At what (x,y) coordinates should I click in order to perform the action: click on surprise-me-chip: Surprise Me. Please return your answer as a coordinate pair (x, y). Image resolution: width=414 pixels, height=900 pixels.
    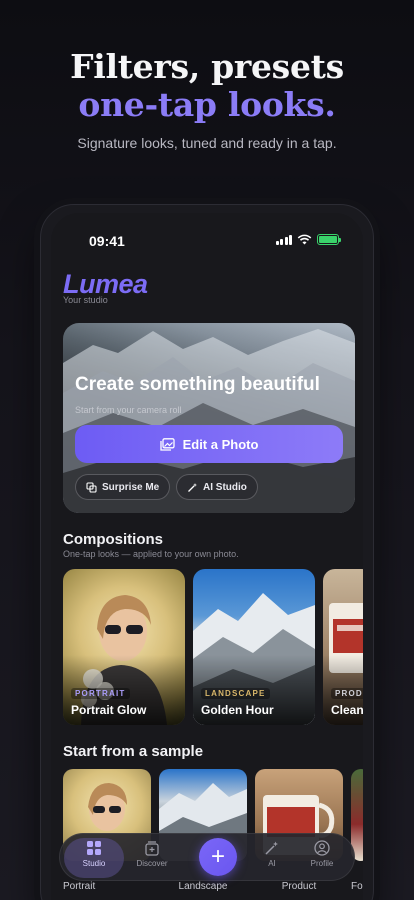
    Looking at the image, I should click on (123, 487).